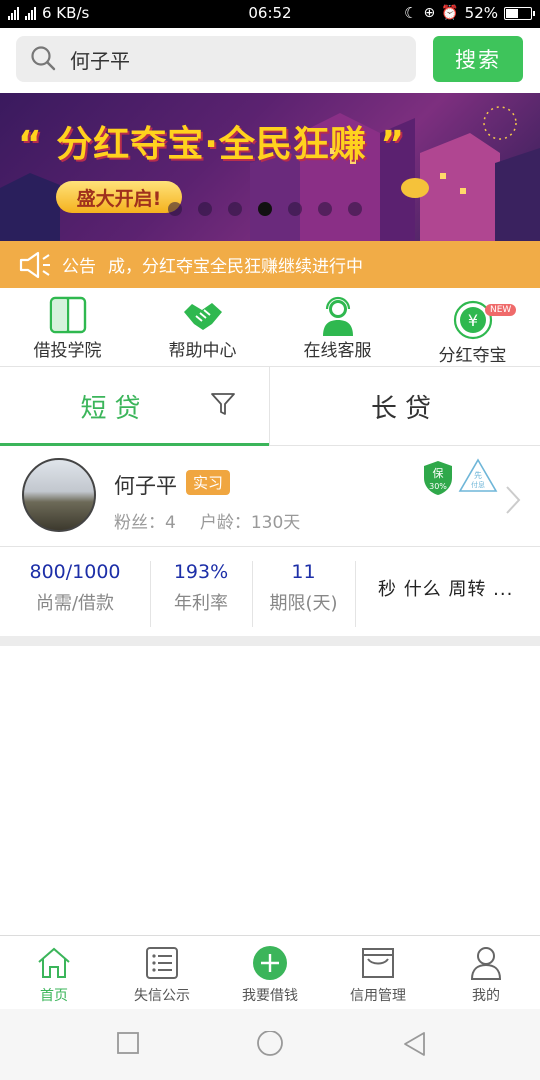 Image resolution: width=540 pixels, height=1080 pixels. What do you see at coordinates (75, 588) in the screenshot?
I see `stat-amount: 800/1000 尚需/借款` at bounding box center [75, 588].